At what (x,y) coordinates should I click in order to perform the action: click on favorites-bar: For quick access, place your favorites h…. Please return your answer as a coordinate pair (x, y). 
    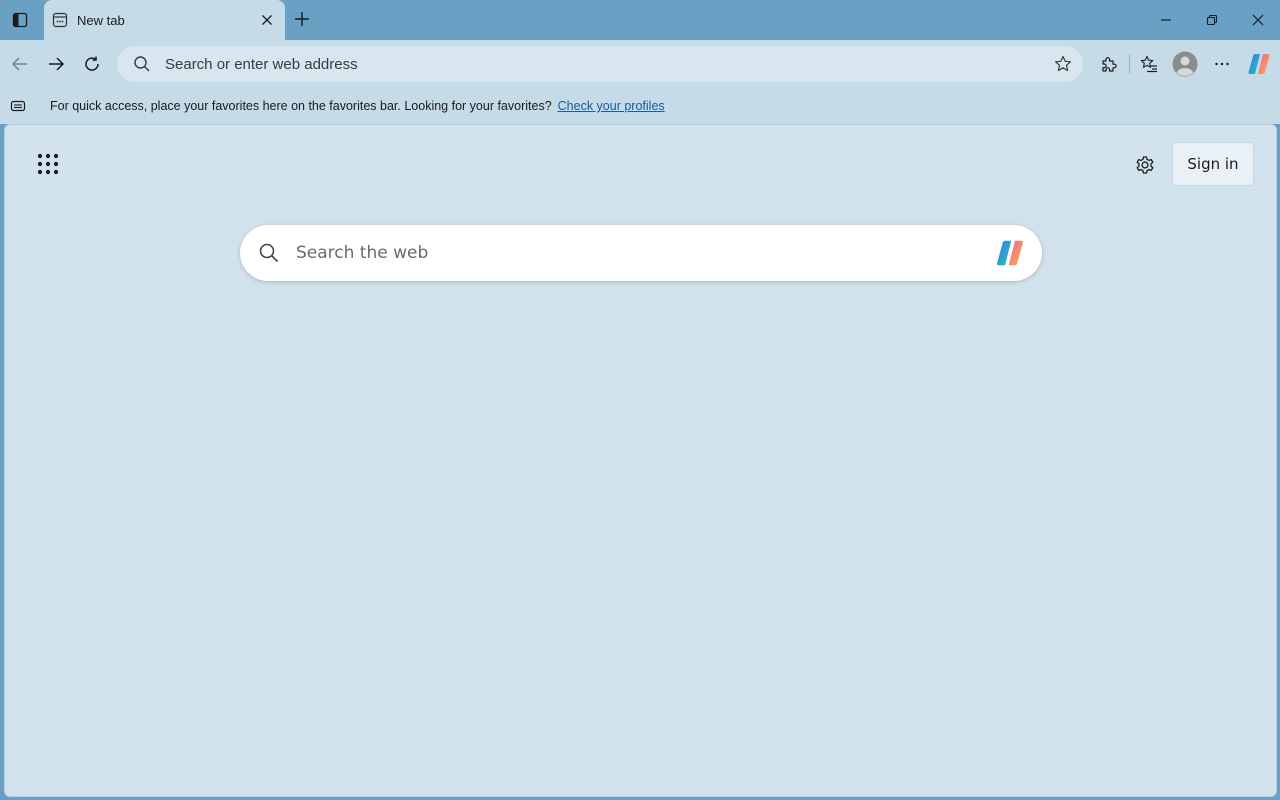
    Looking at the image, I should click on (640, 106).